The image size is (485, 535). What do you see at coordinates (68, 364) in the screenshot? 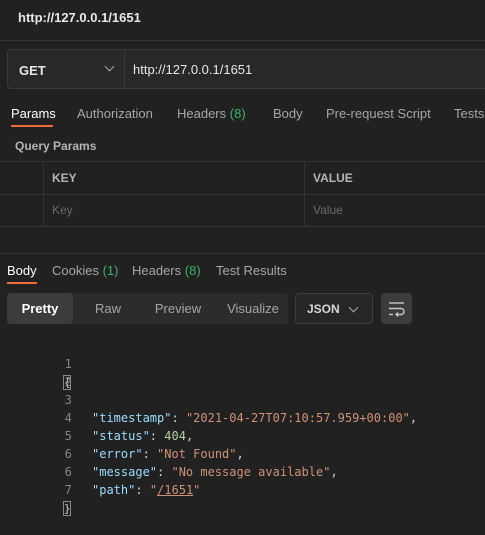
I see `line-number: 1` at bounding box center [68, 364].